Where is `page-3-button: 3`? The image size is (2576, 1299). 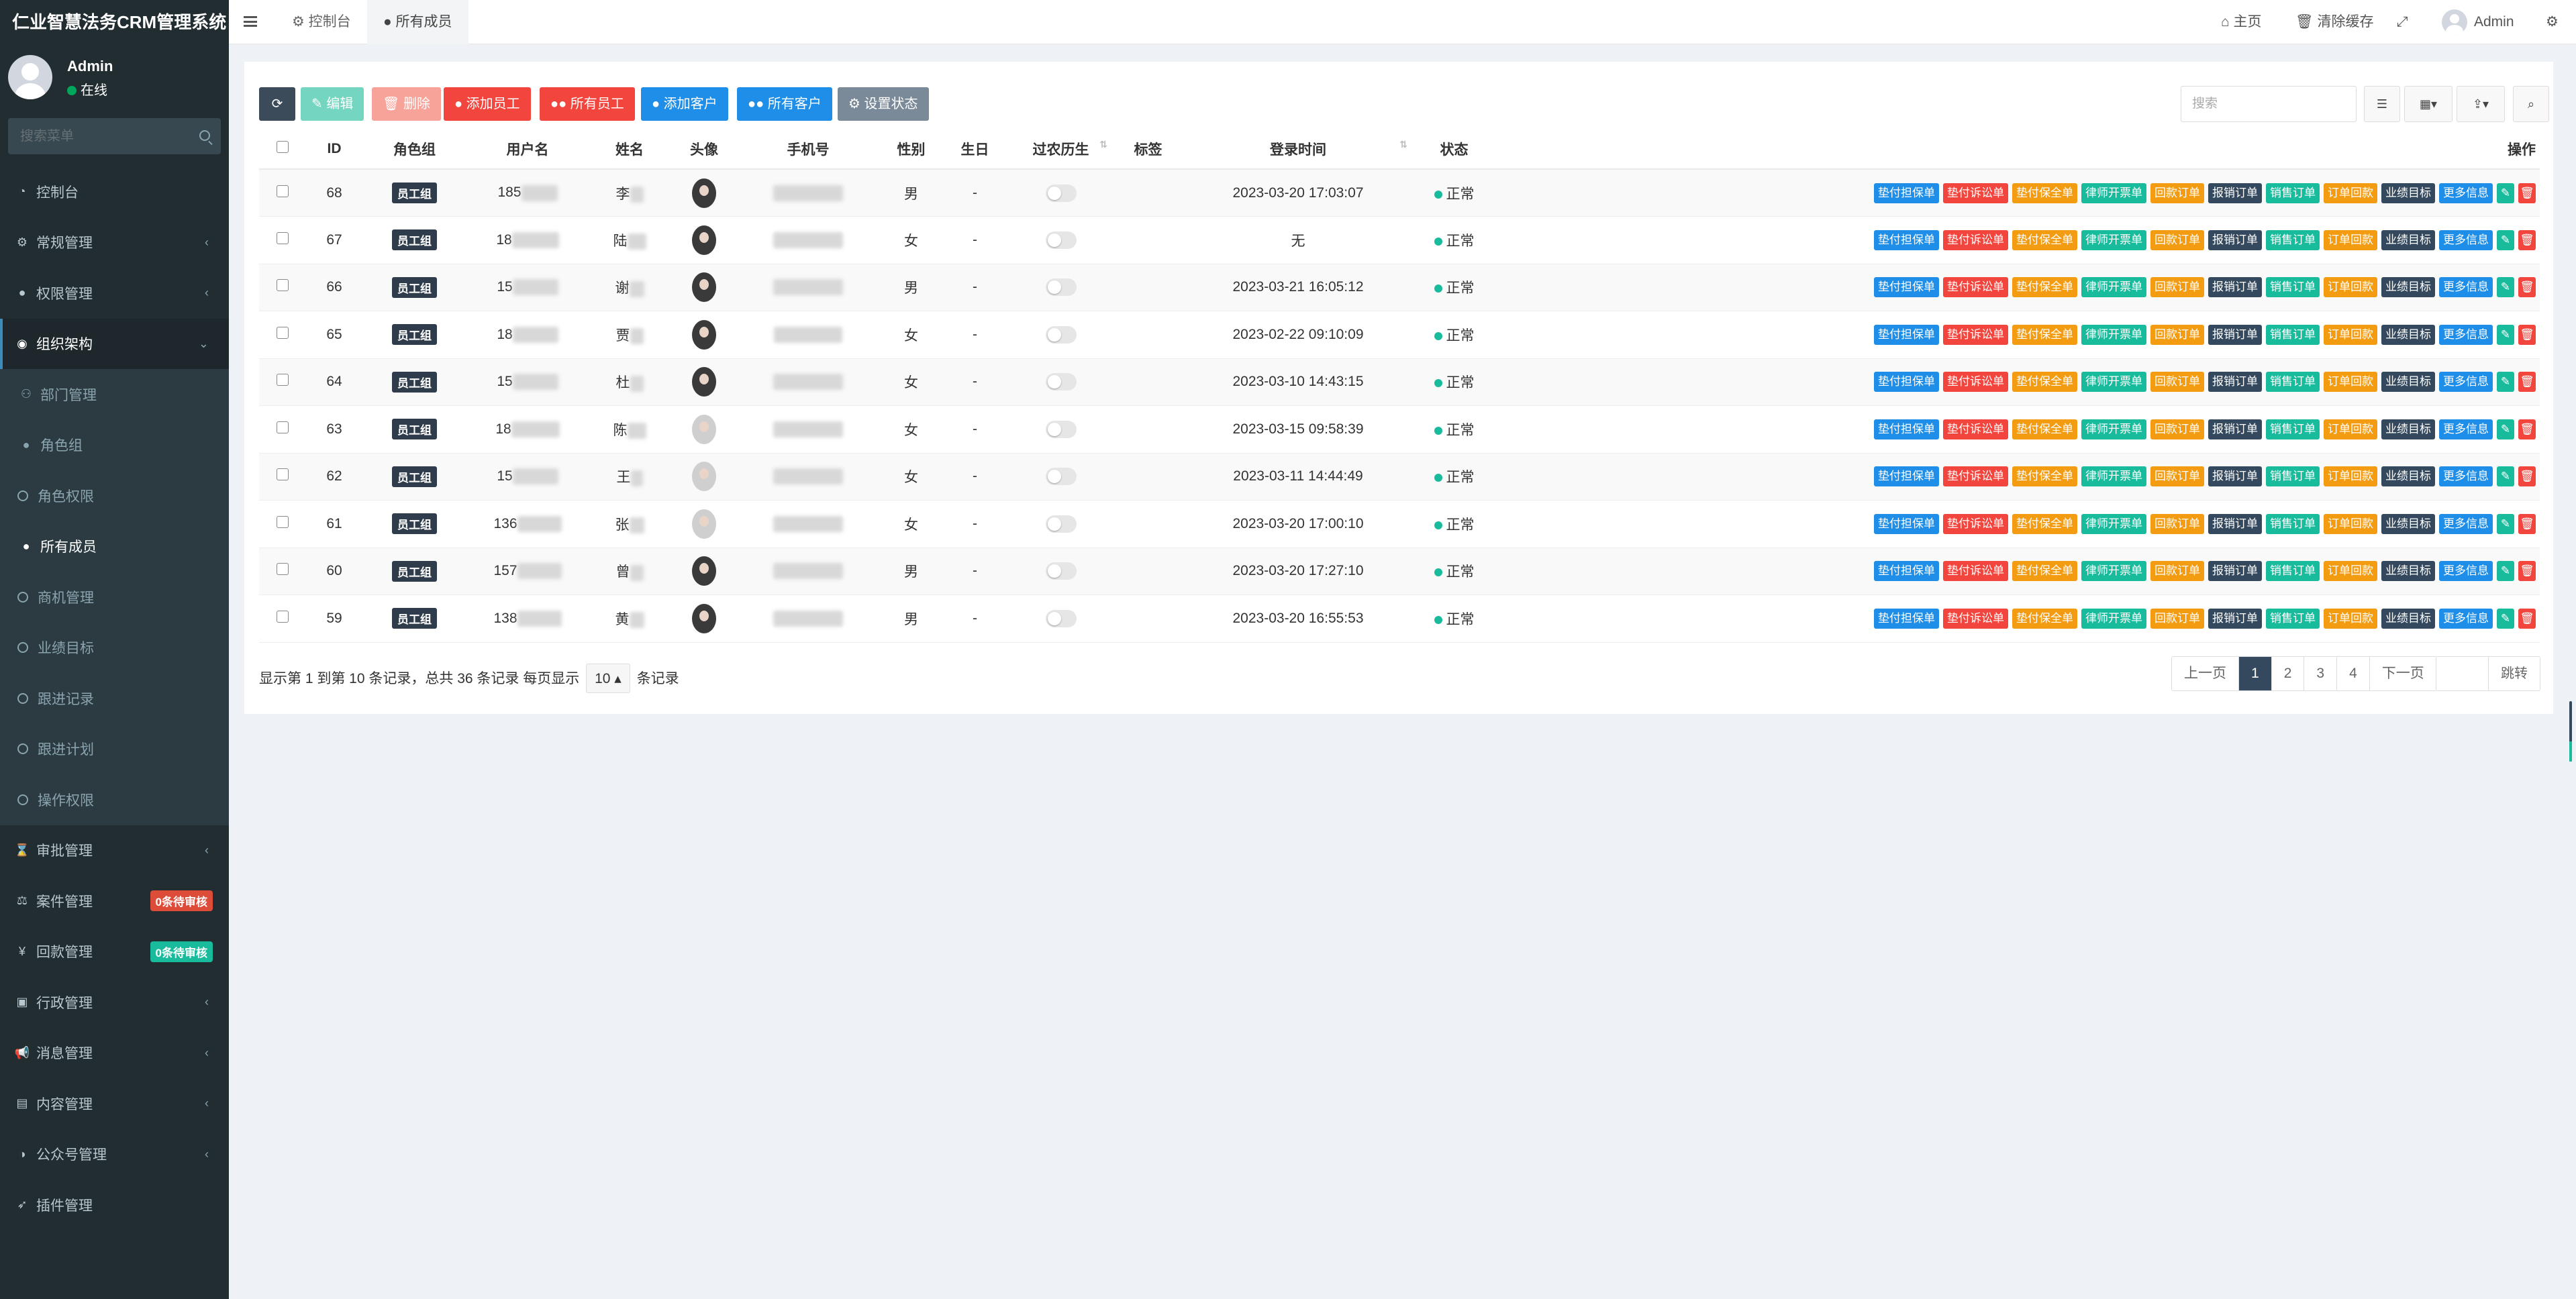 page-3-button: 3 is located at coordinates (2321, 673).